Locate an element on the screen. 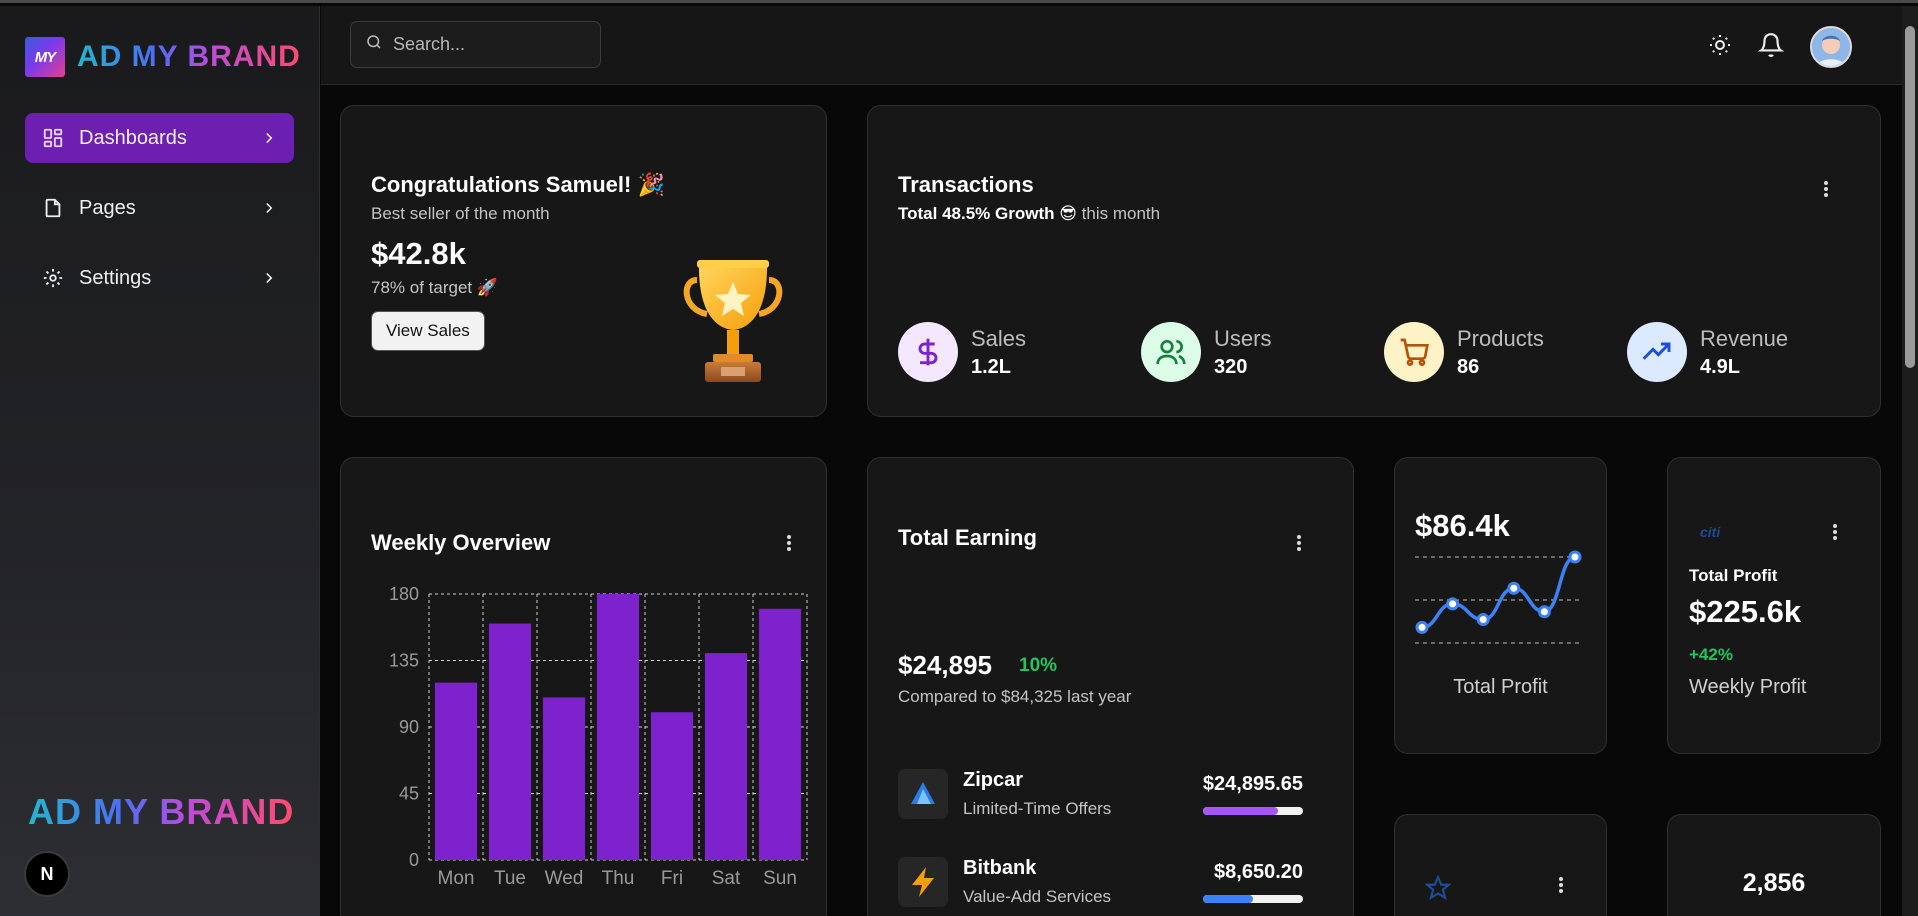  page-scrollbar is located at coordinates (1910, 461).